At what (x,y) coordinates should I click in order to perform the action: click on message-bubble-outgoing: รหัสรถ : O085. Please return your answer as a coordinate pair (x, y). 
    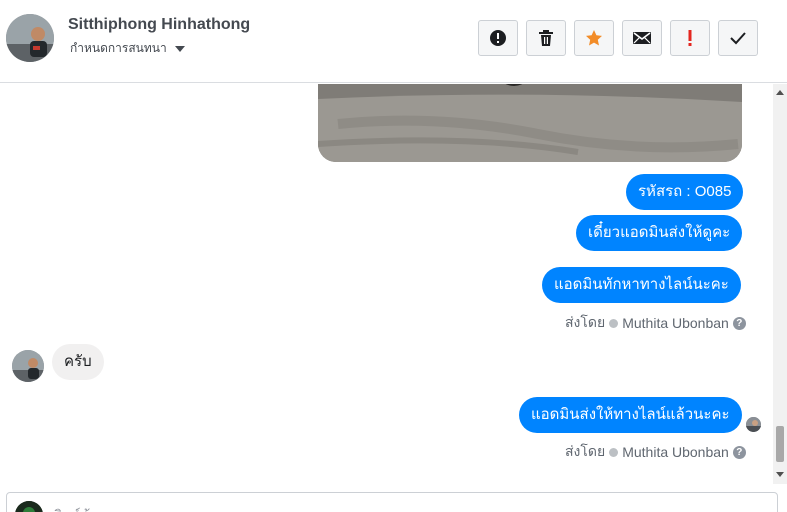
    Looking at the image, I should click on (685, 192).